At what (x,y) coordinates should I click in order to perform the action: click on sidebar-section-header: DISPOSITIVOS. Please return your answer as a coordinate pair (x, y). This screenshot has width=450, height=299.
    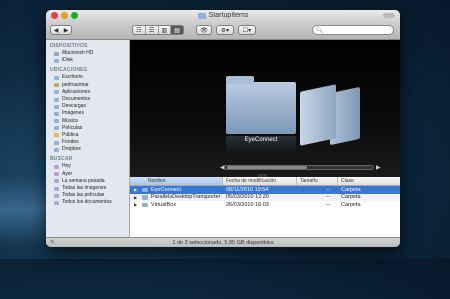
    Looking at the image, I should click on (69, 46).